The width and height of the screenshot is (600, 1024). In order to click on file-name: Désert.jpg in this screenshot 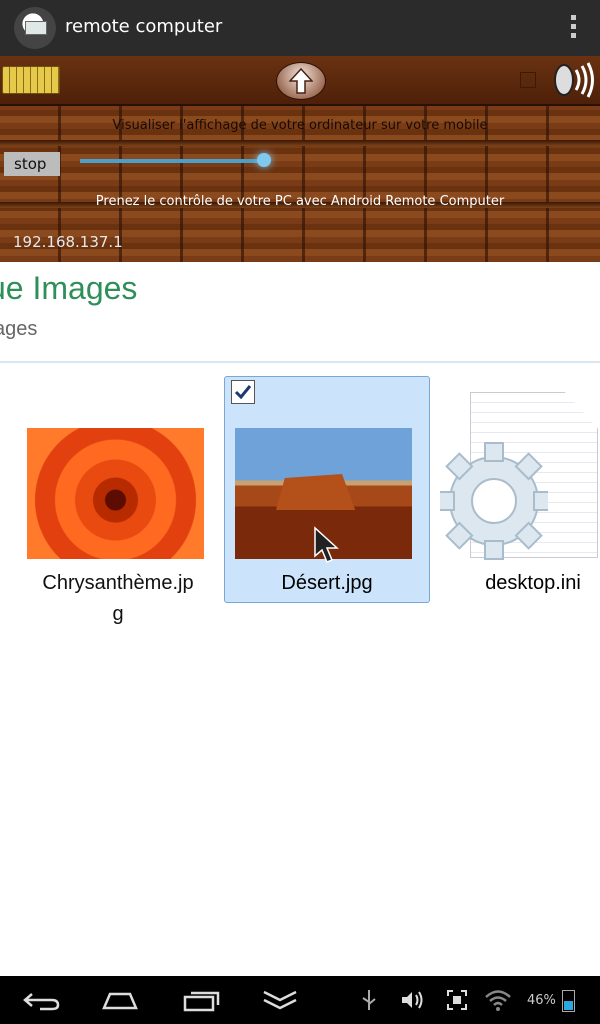, I will do `click(327, 583)`.